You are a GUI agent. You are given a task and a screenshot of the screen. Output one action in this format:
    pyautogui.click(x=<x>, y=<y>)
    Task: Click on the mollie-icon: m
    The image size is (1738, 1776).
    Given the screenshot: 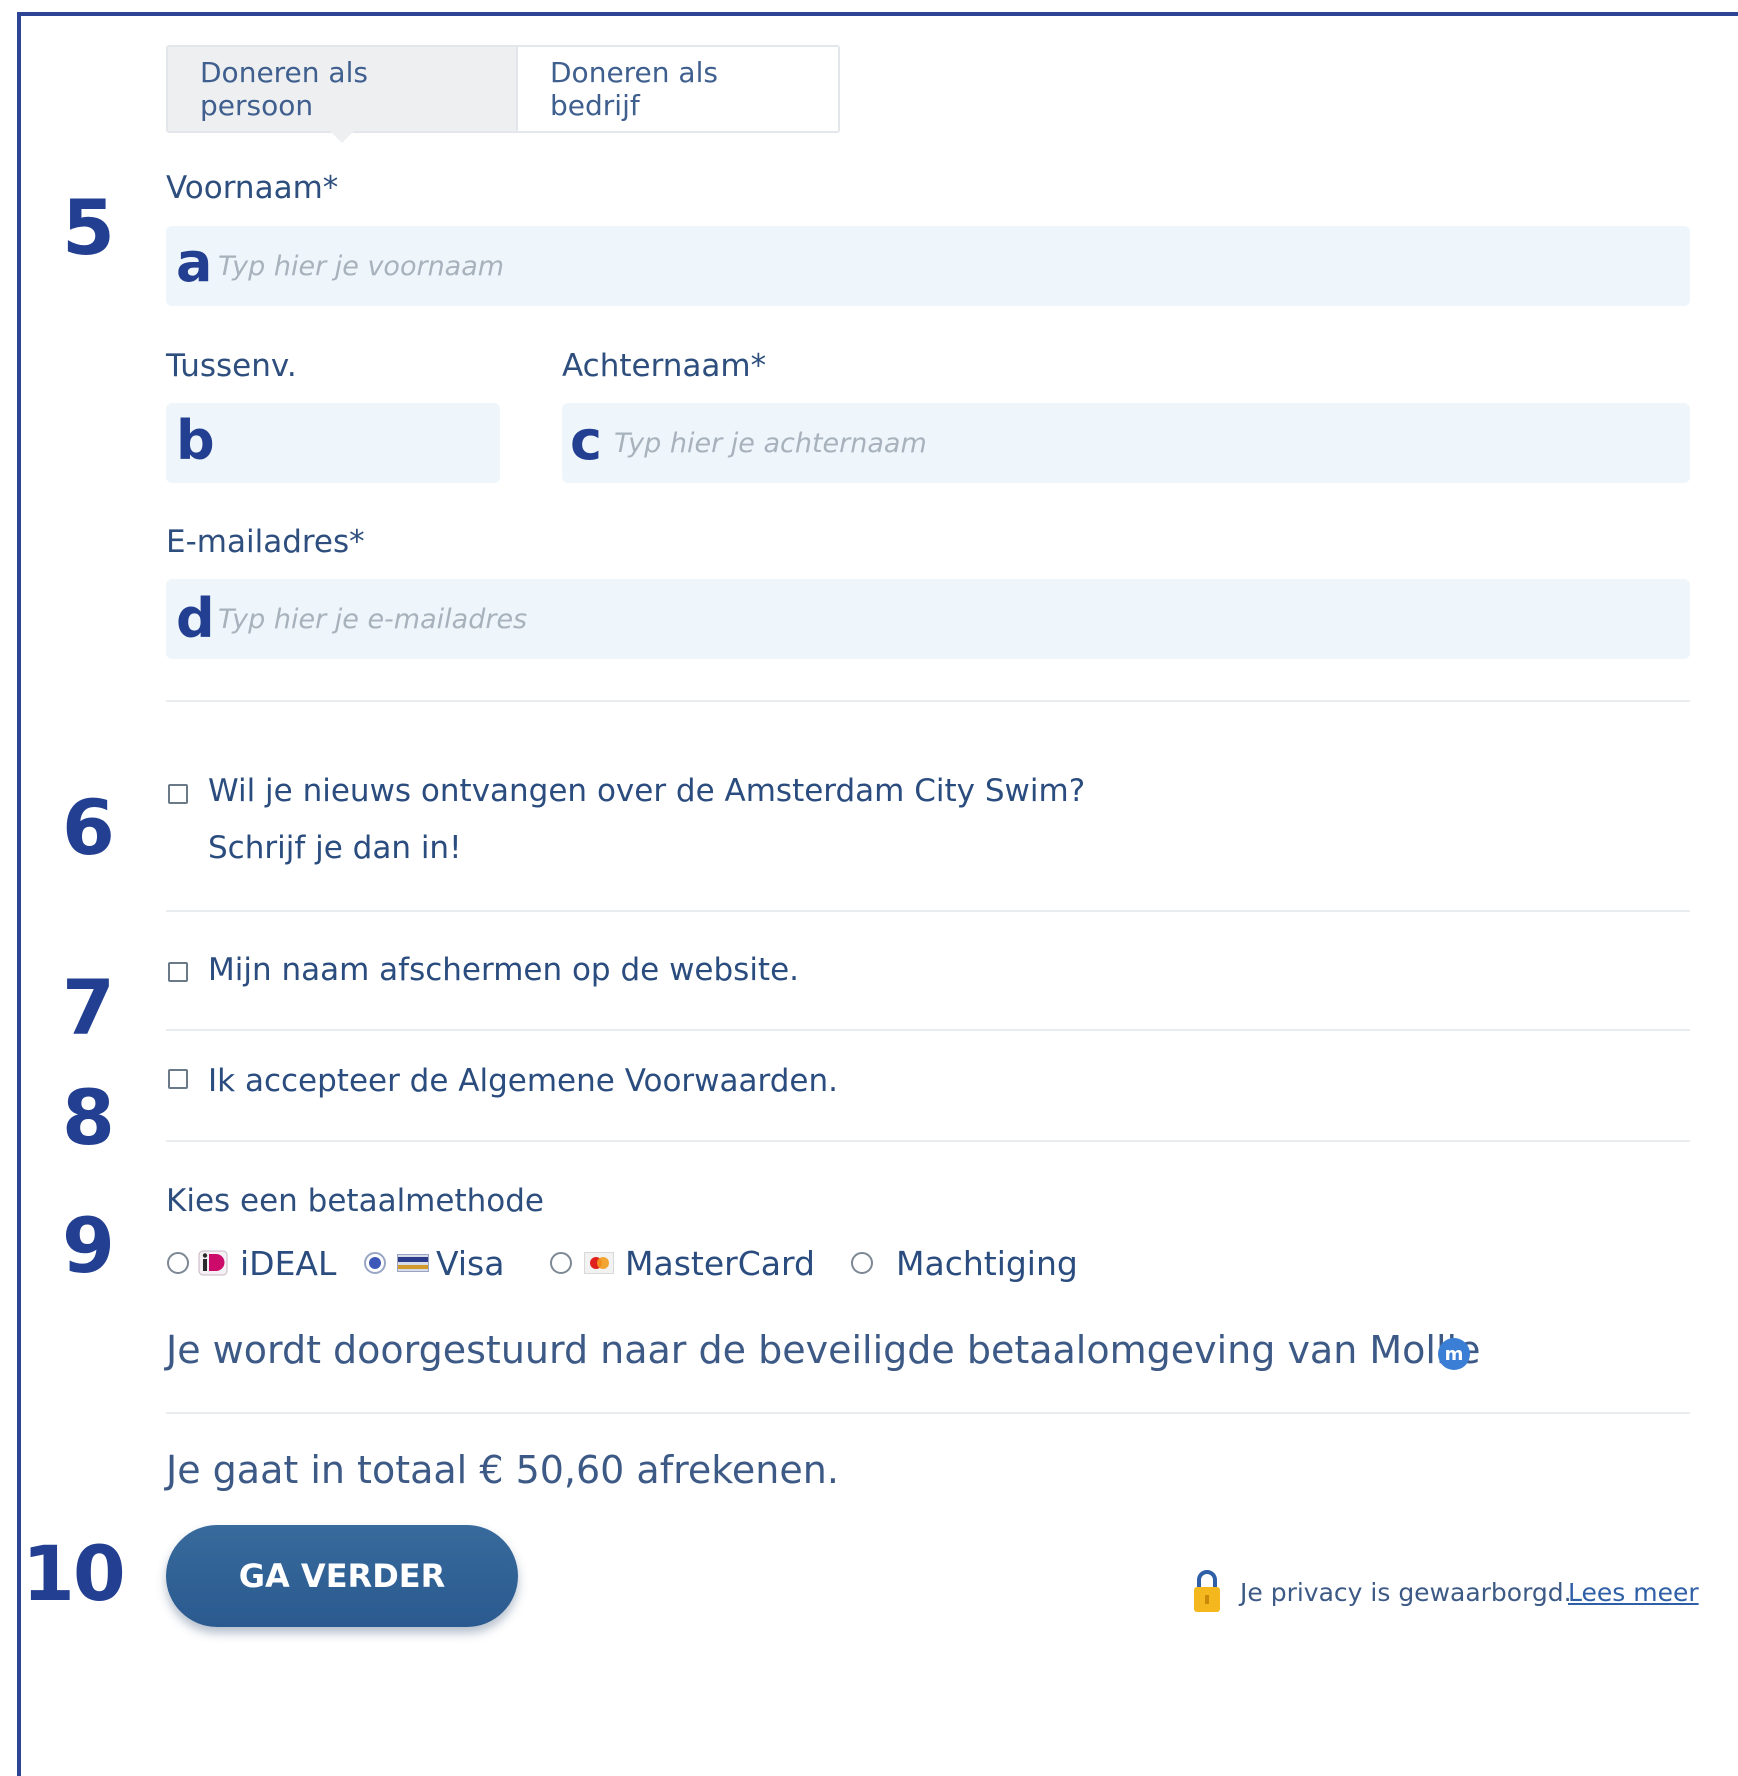 What is the action you would take?
    pyautogui.click(x=1454, y=1354)
    